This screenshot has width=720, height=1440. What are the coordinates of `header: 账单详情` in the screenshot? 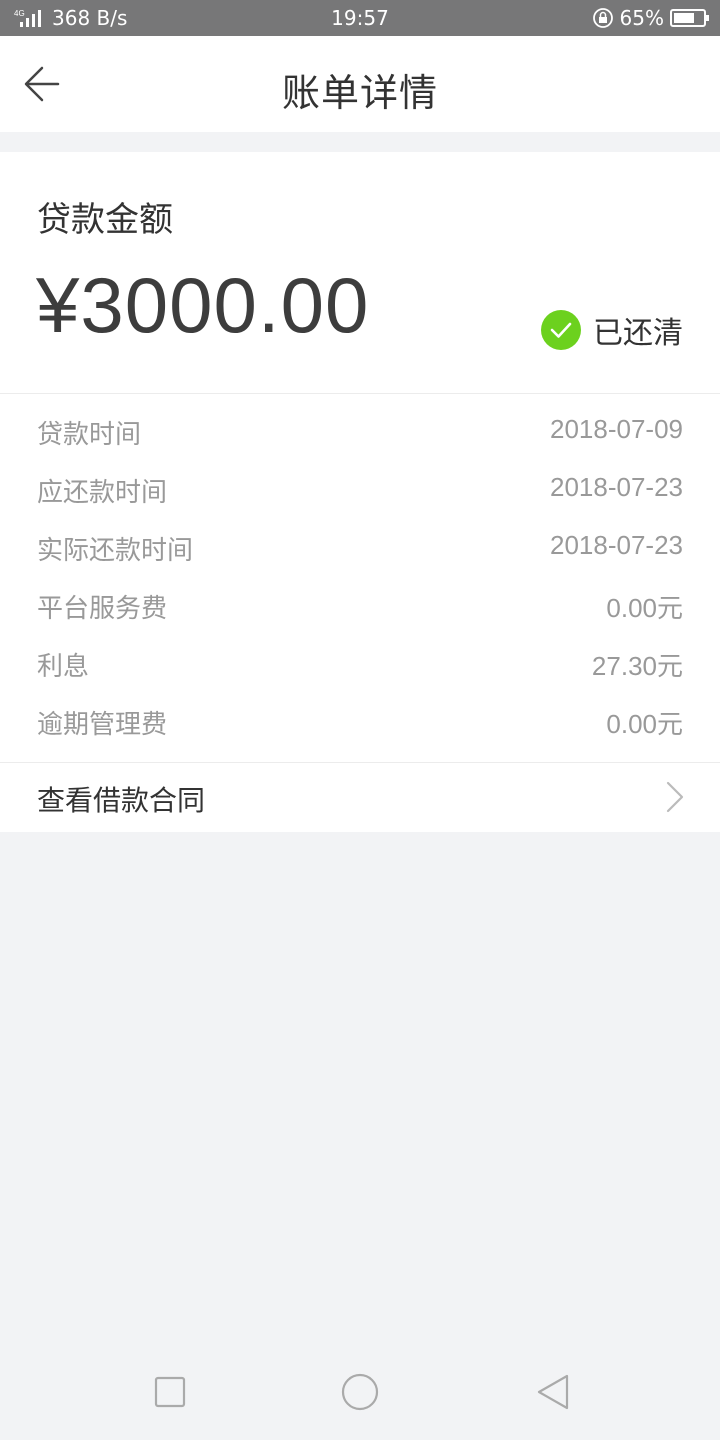 It's located at (360, 84).